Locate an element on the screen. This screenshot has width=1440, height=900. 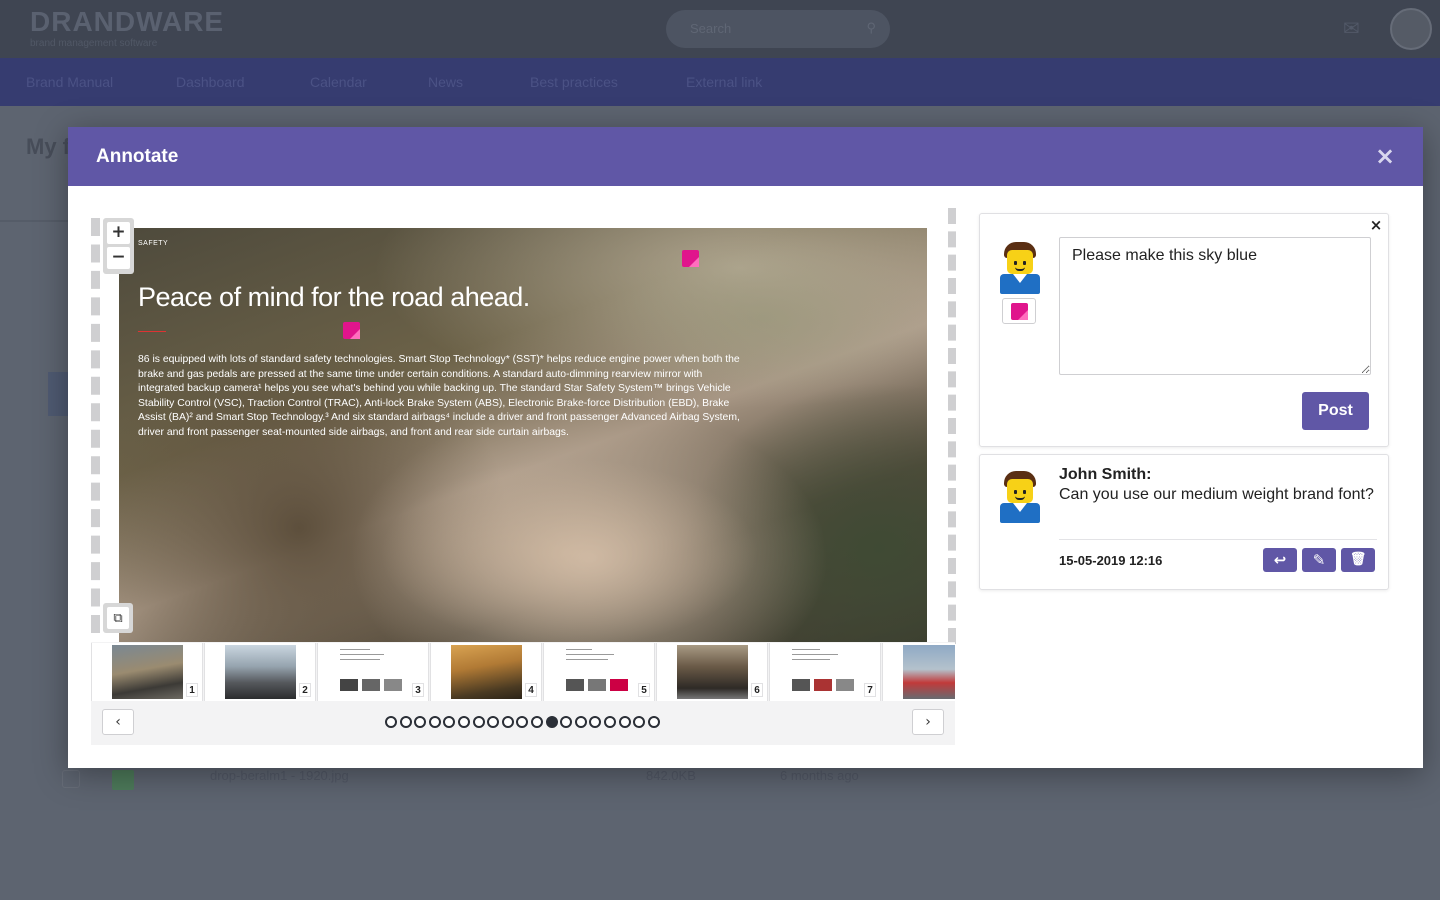
search-placeholder: Search is located at coordinates (711, 28).